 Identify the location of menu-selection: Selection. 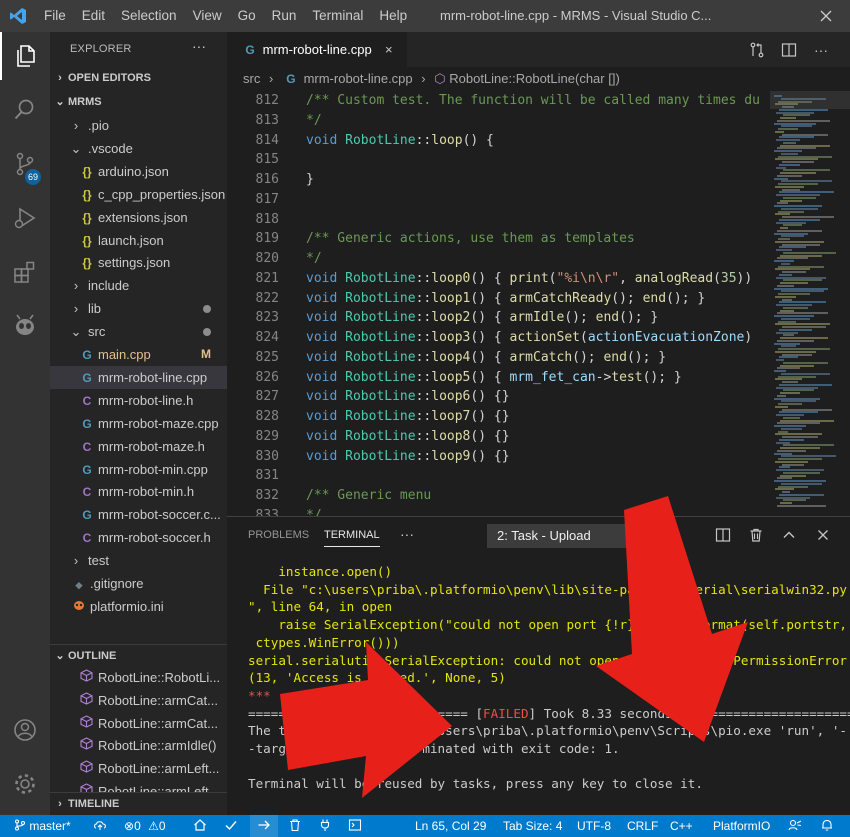
(149, 16).